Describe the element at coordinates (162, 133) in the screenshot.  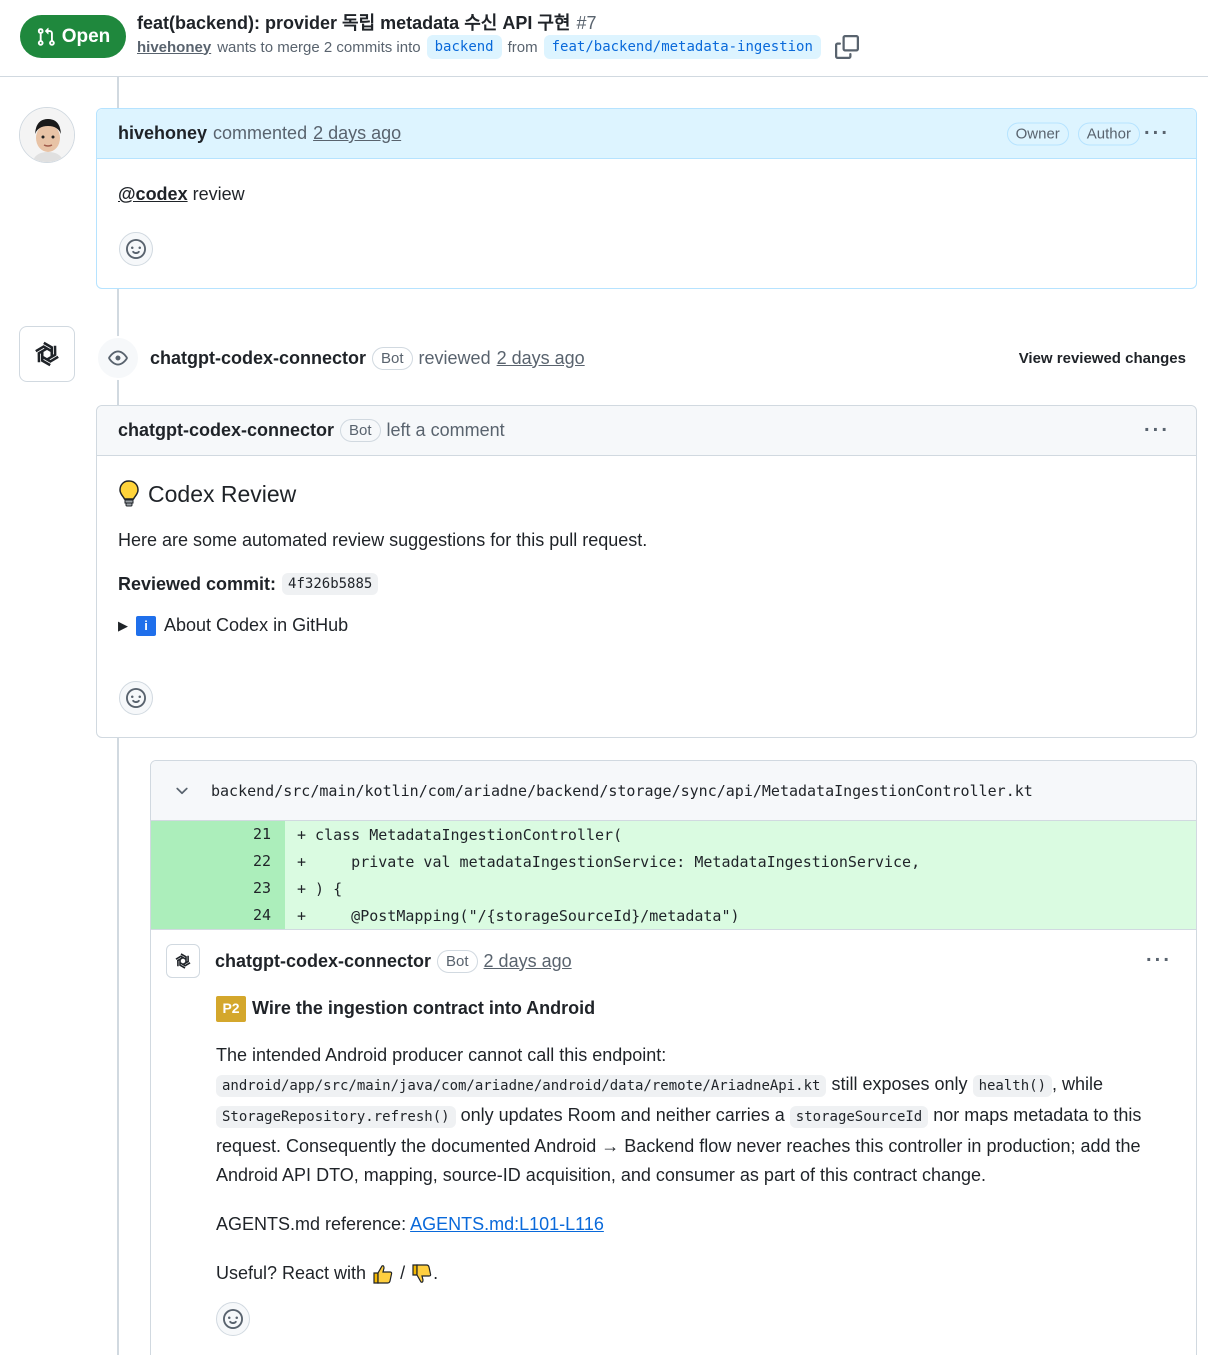
I see `comment-author: hivehoney` at that location.